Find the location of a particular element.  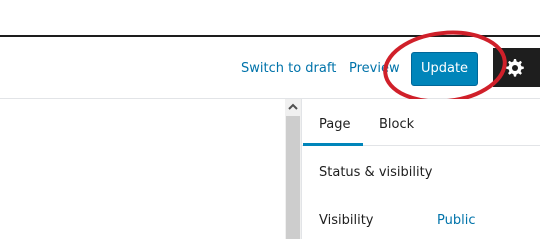

scrollbar-thumb is located at coordinates (293, 177).